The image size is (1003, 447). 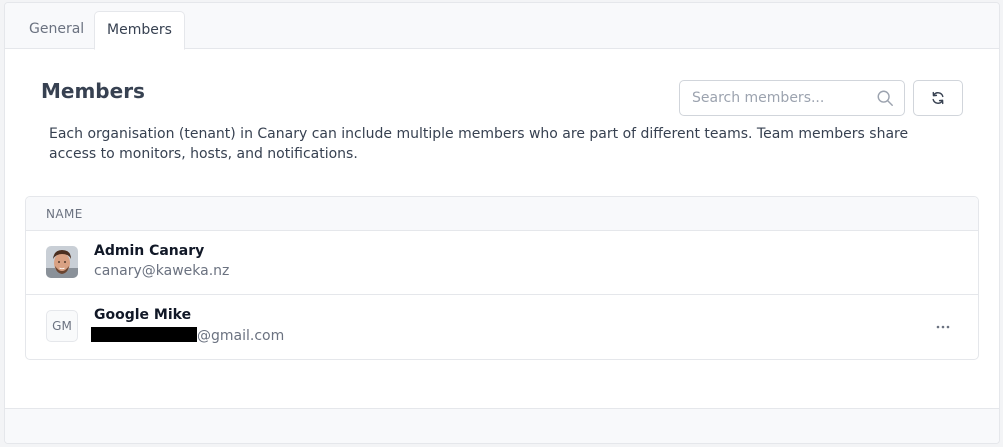 What do you see at coordinates (143, 315) in the screenshot?
I see `member-name: Google Mike` at bounding box center [143, 315].